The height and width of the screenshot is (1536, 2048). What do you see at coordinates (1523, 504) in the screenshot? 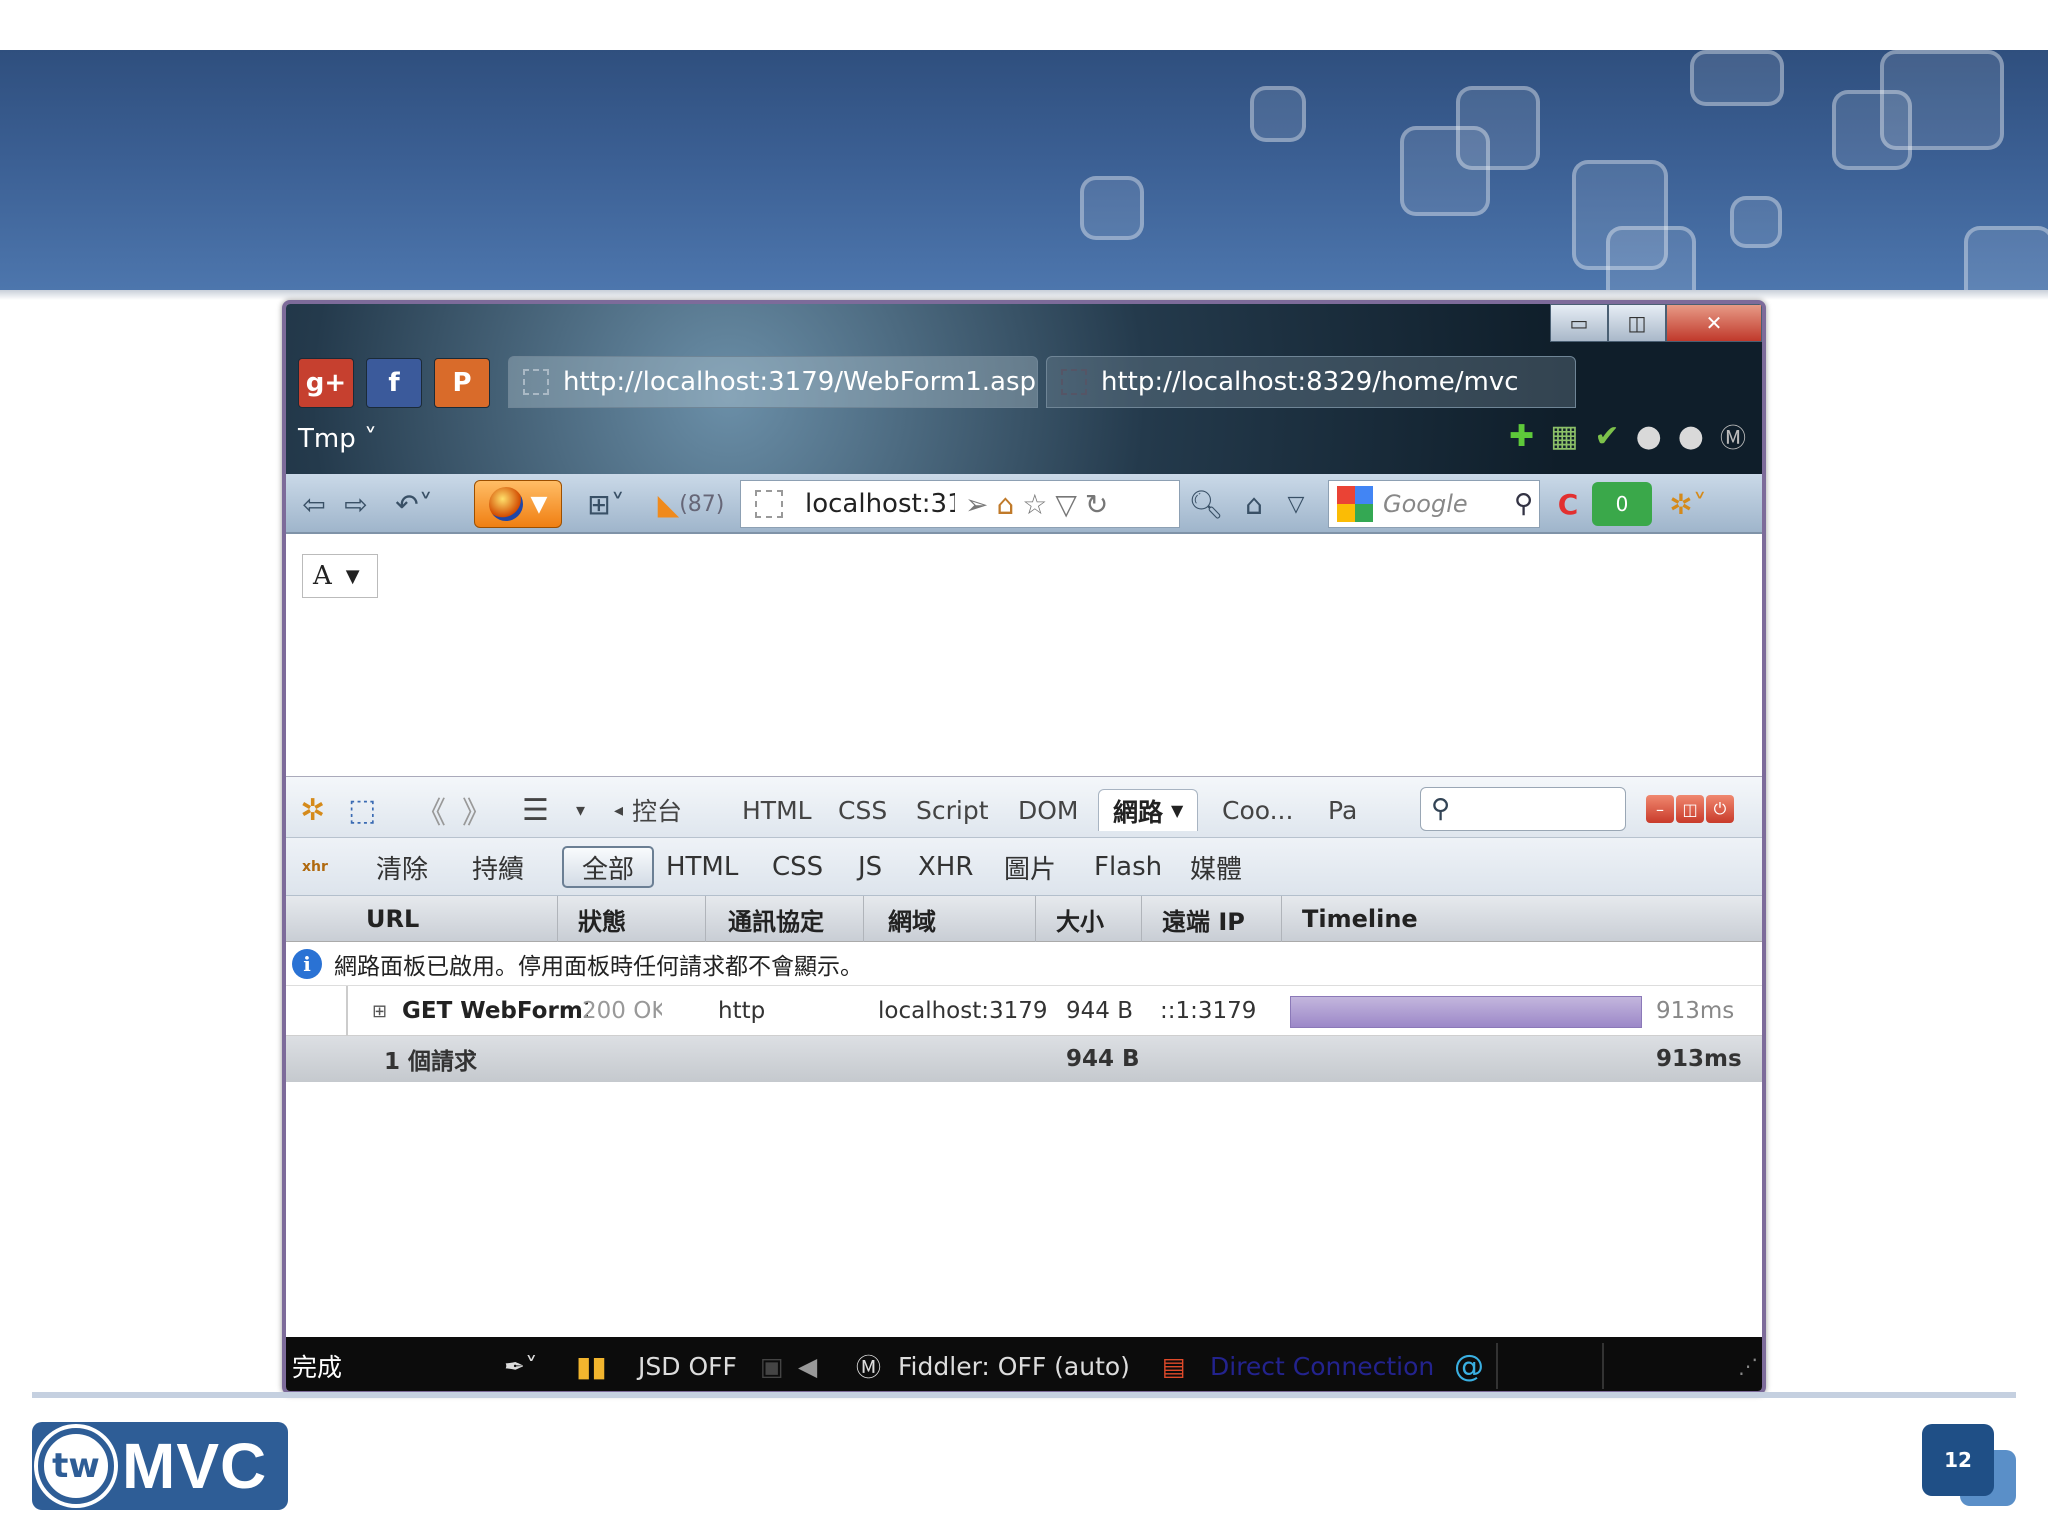
I see `search-icon: ⚲` at bounding box center [1523, 504].